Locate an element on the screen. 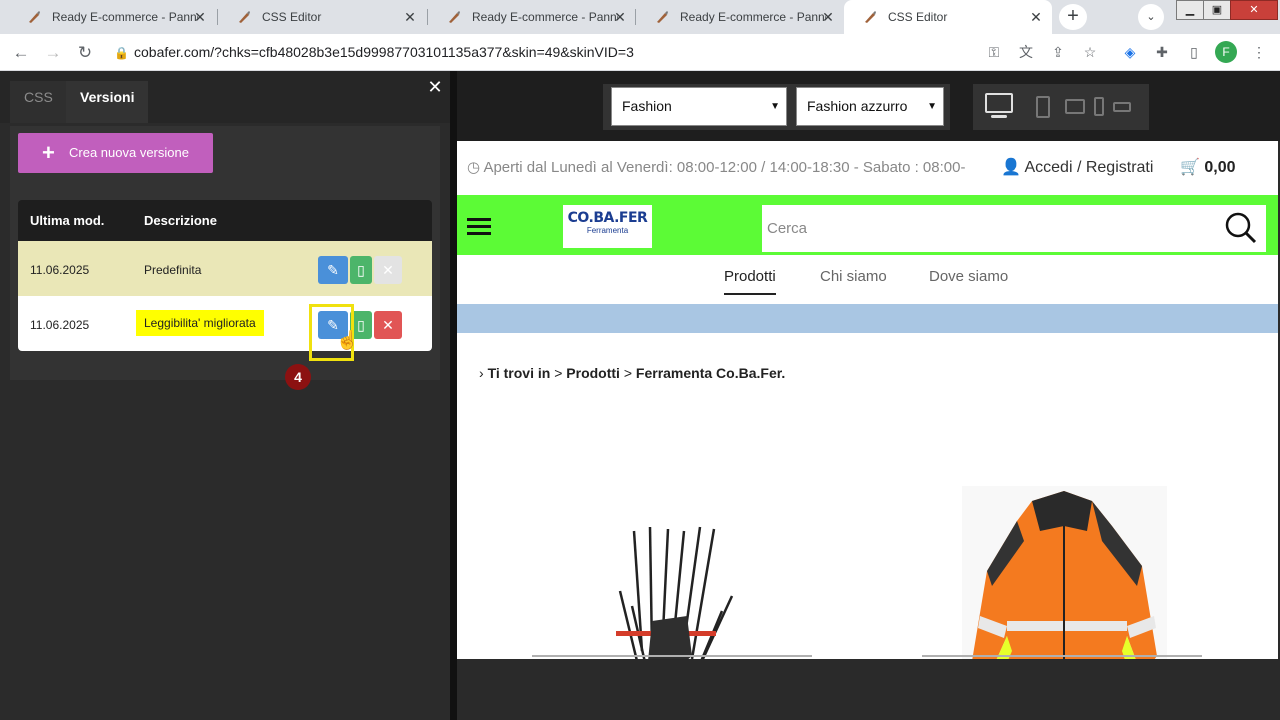 The width and height of the screenshot is (1280, 720). duplicate-button: ▯ is located at coordinates (361, 270).